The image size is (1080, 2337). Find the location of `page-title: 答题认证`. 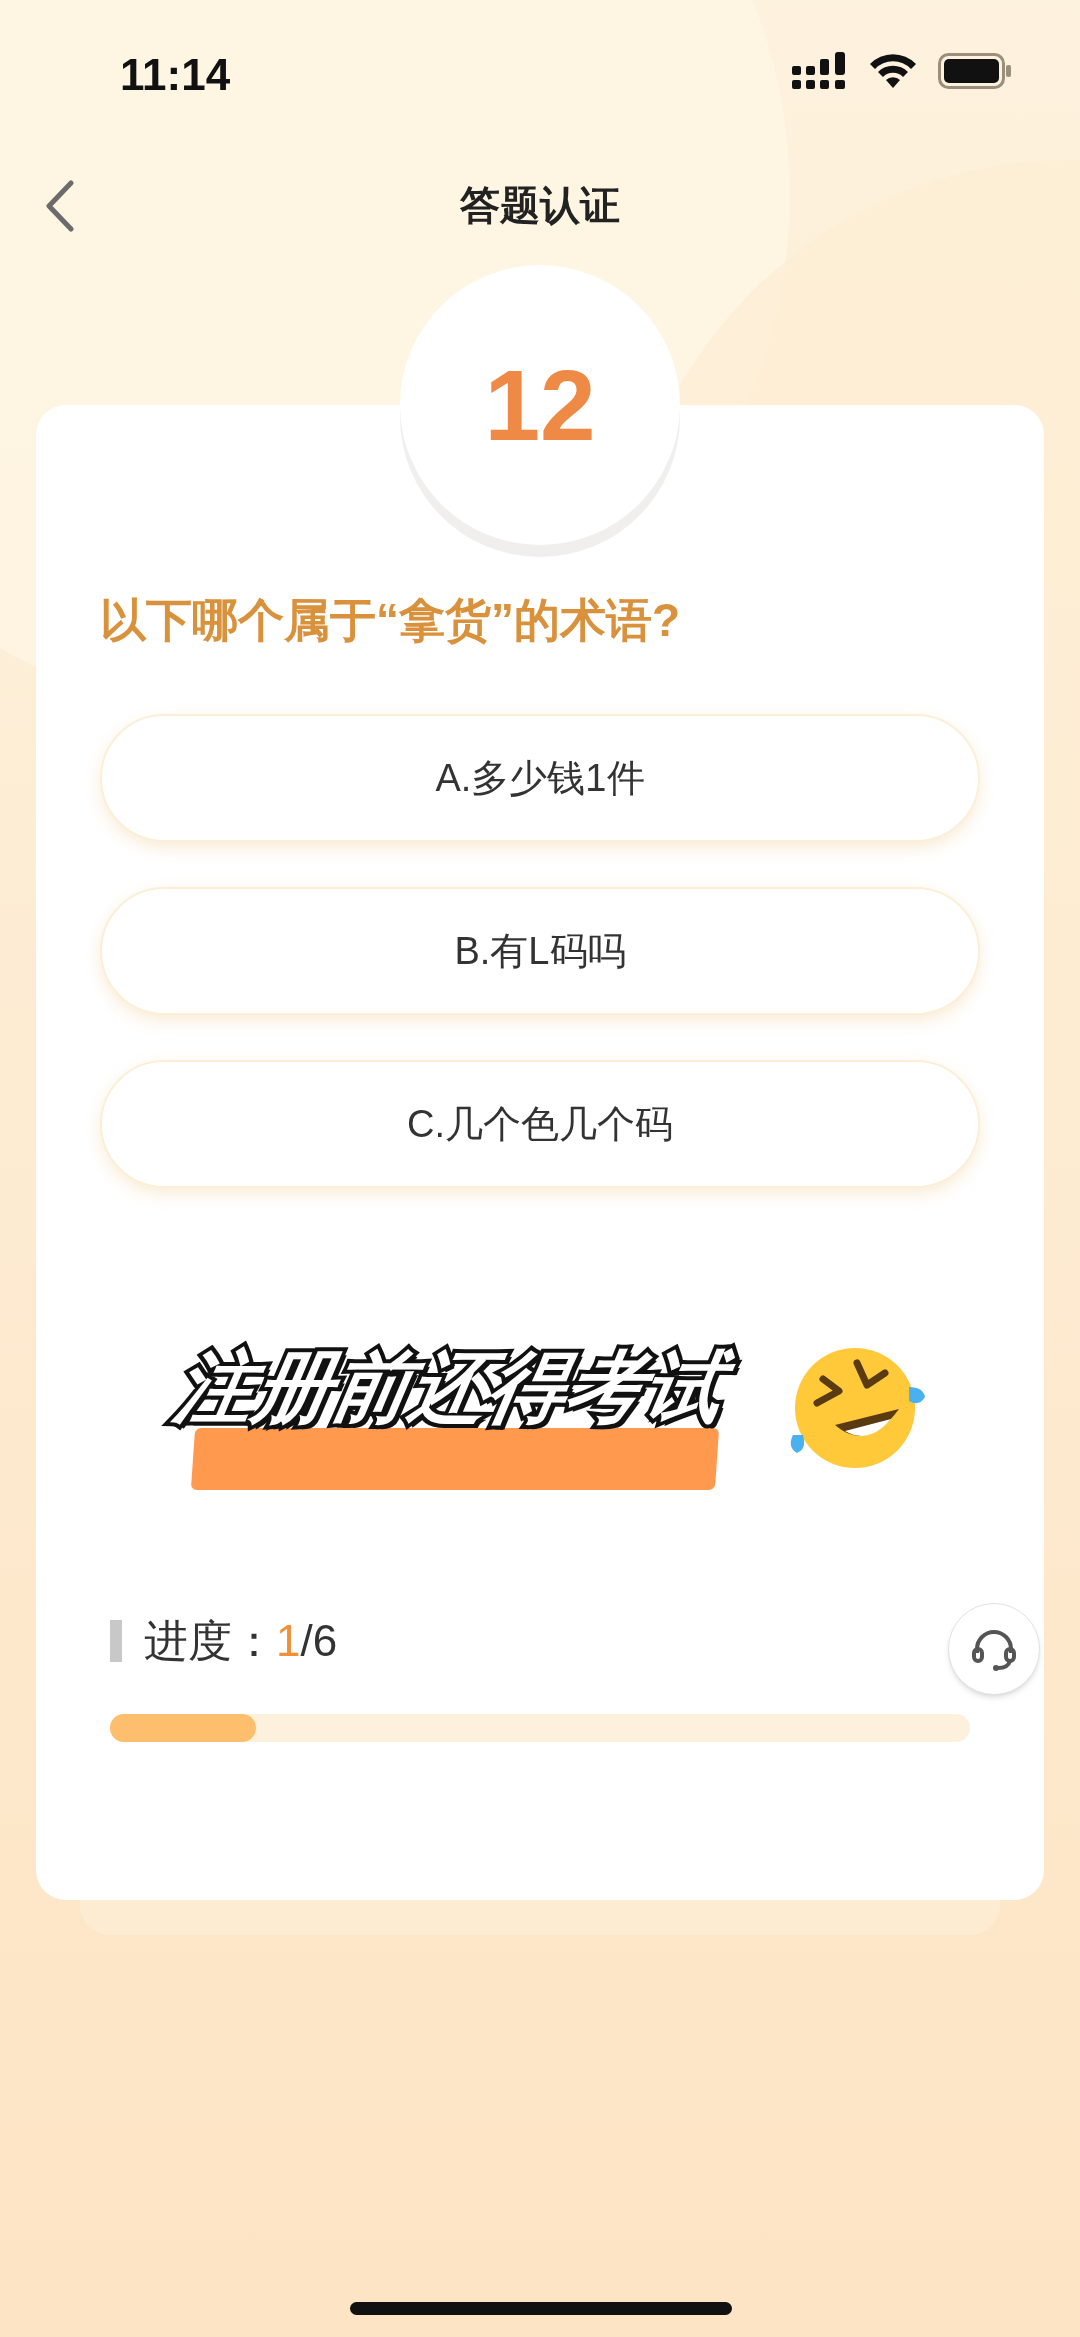

page-title: 答题认证 is located at coordinates (540, 205).